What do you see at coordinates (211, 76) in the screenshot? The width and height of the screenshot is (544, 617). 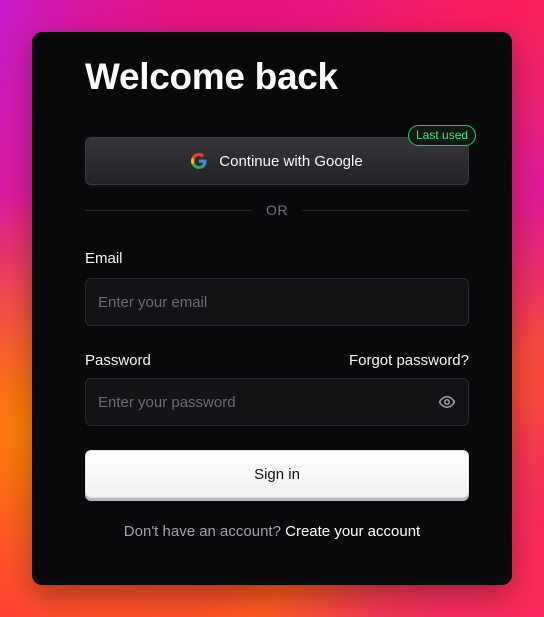 I see `page-title: Welcome back` at bounding box center [211, 76].